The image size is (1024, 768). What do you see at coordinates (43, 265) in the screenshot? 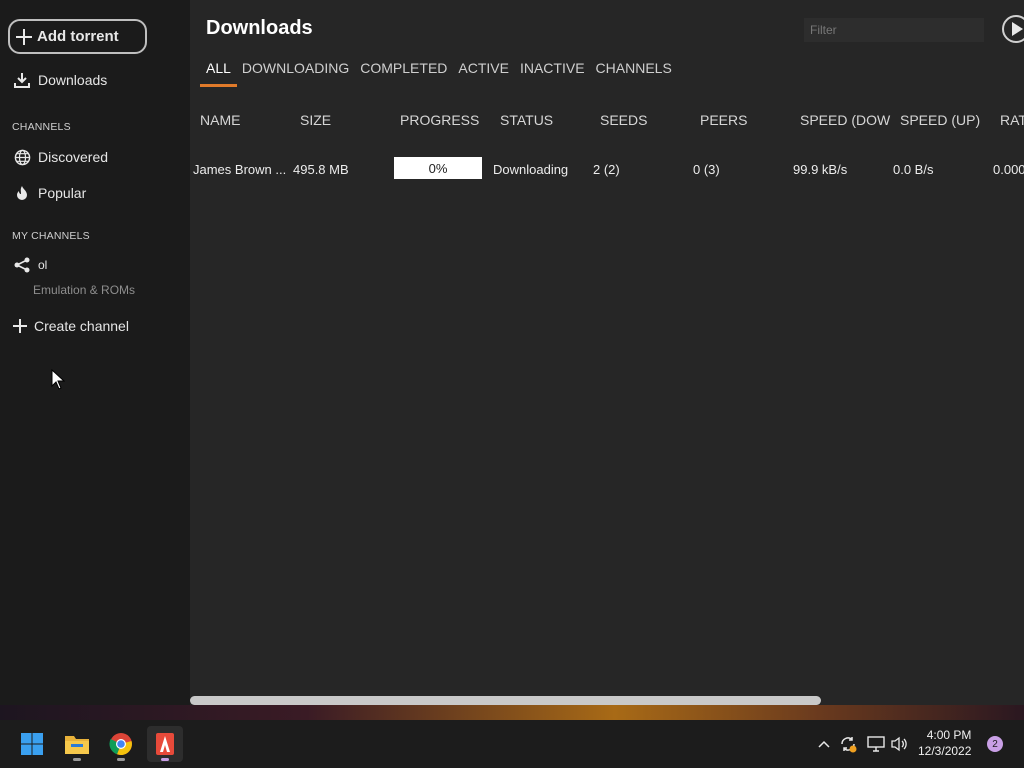
I see `my-channel-name: ol` at bounding box center [43, 265].